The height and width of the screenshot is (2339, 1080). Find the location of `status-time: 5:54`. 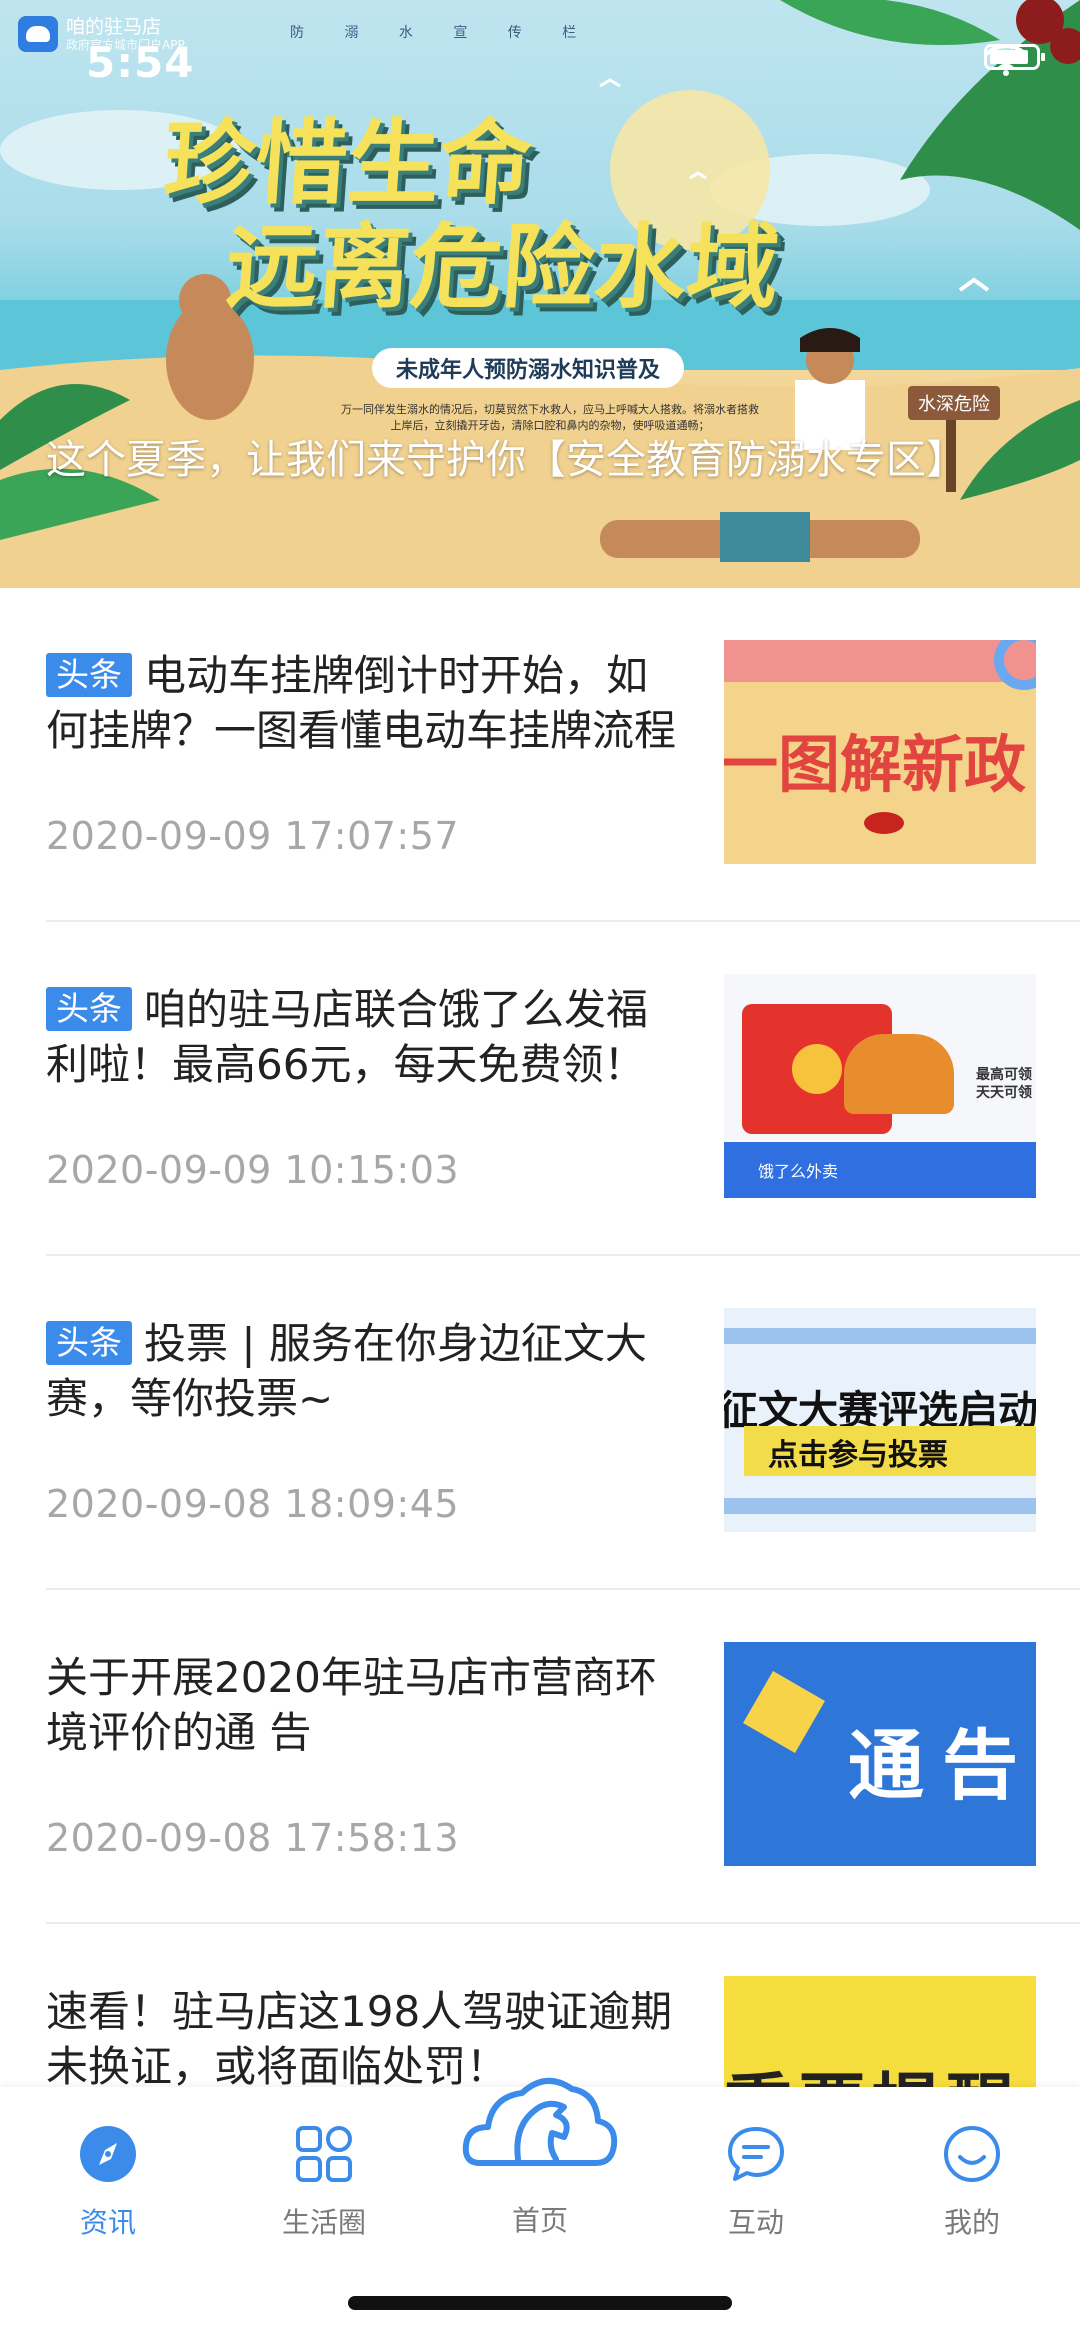

status-time: 5:54 is located at coordinates (140, 62).